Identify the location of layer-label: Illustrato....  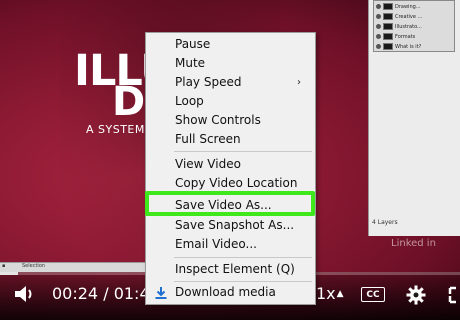
(408, 26).